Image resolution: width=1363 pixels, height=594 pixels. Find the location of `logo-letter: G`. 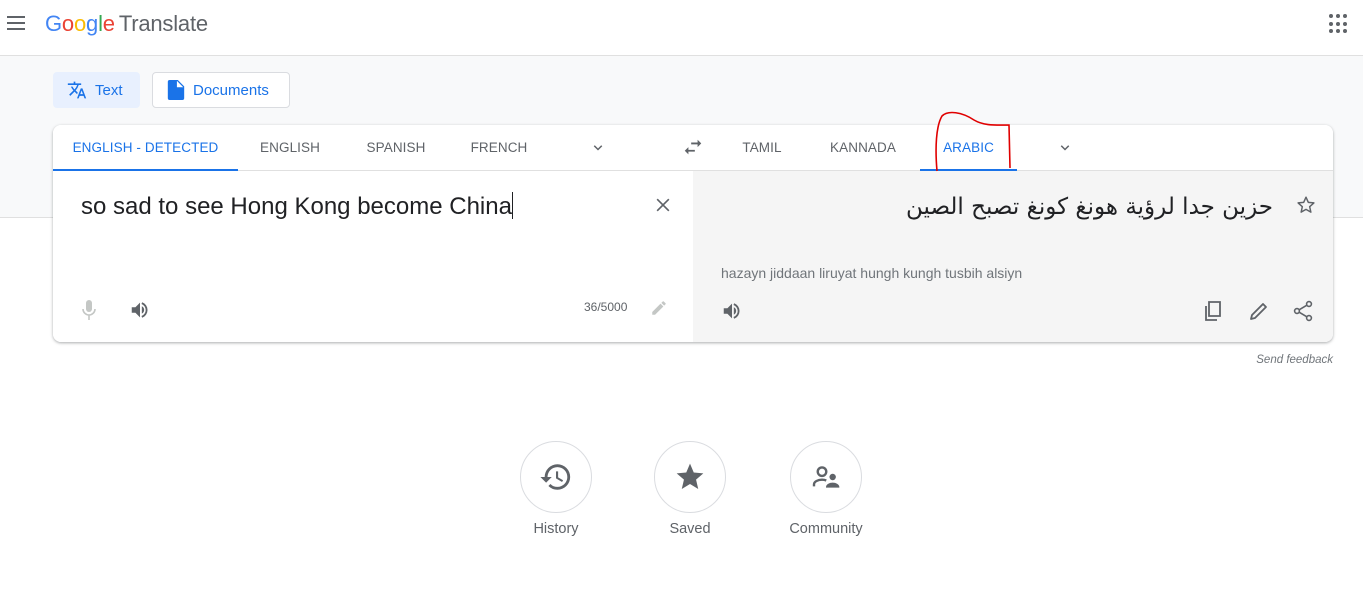

logo-letter: G is located at coordinates (53, 23).